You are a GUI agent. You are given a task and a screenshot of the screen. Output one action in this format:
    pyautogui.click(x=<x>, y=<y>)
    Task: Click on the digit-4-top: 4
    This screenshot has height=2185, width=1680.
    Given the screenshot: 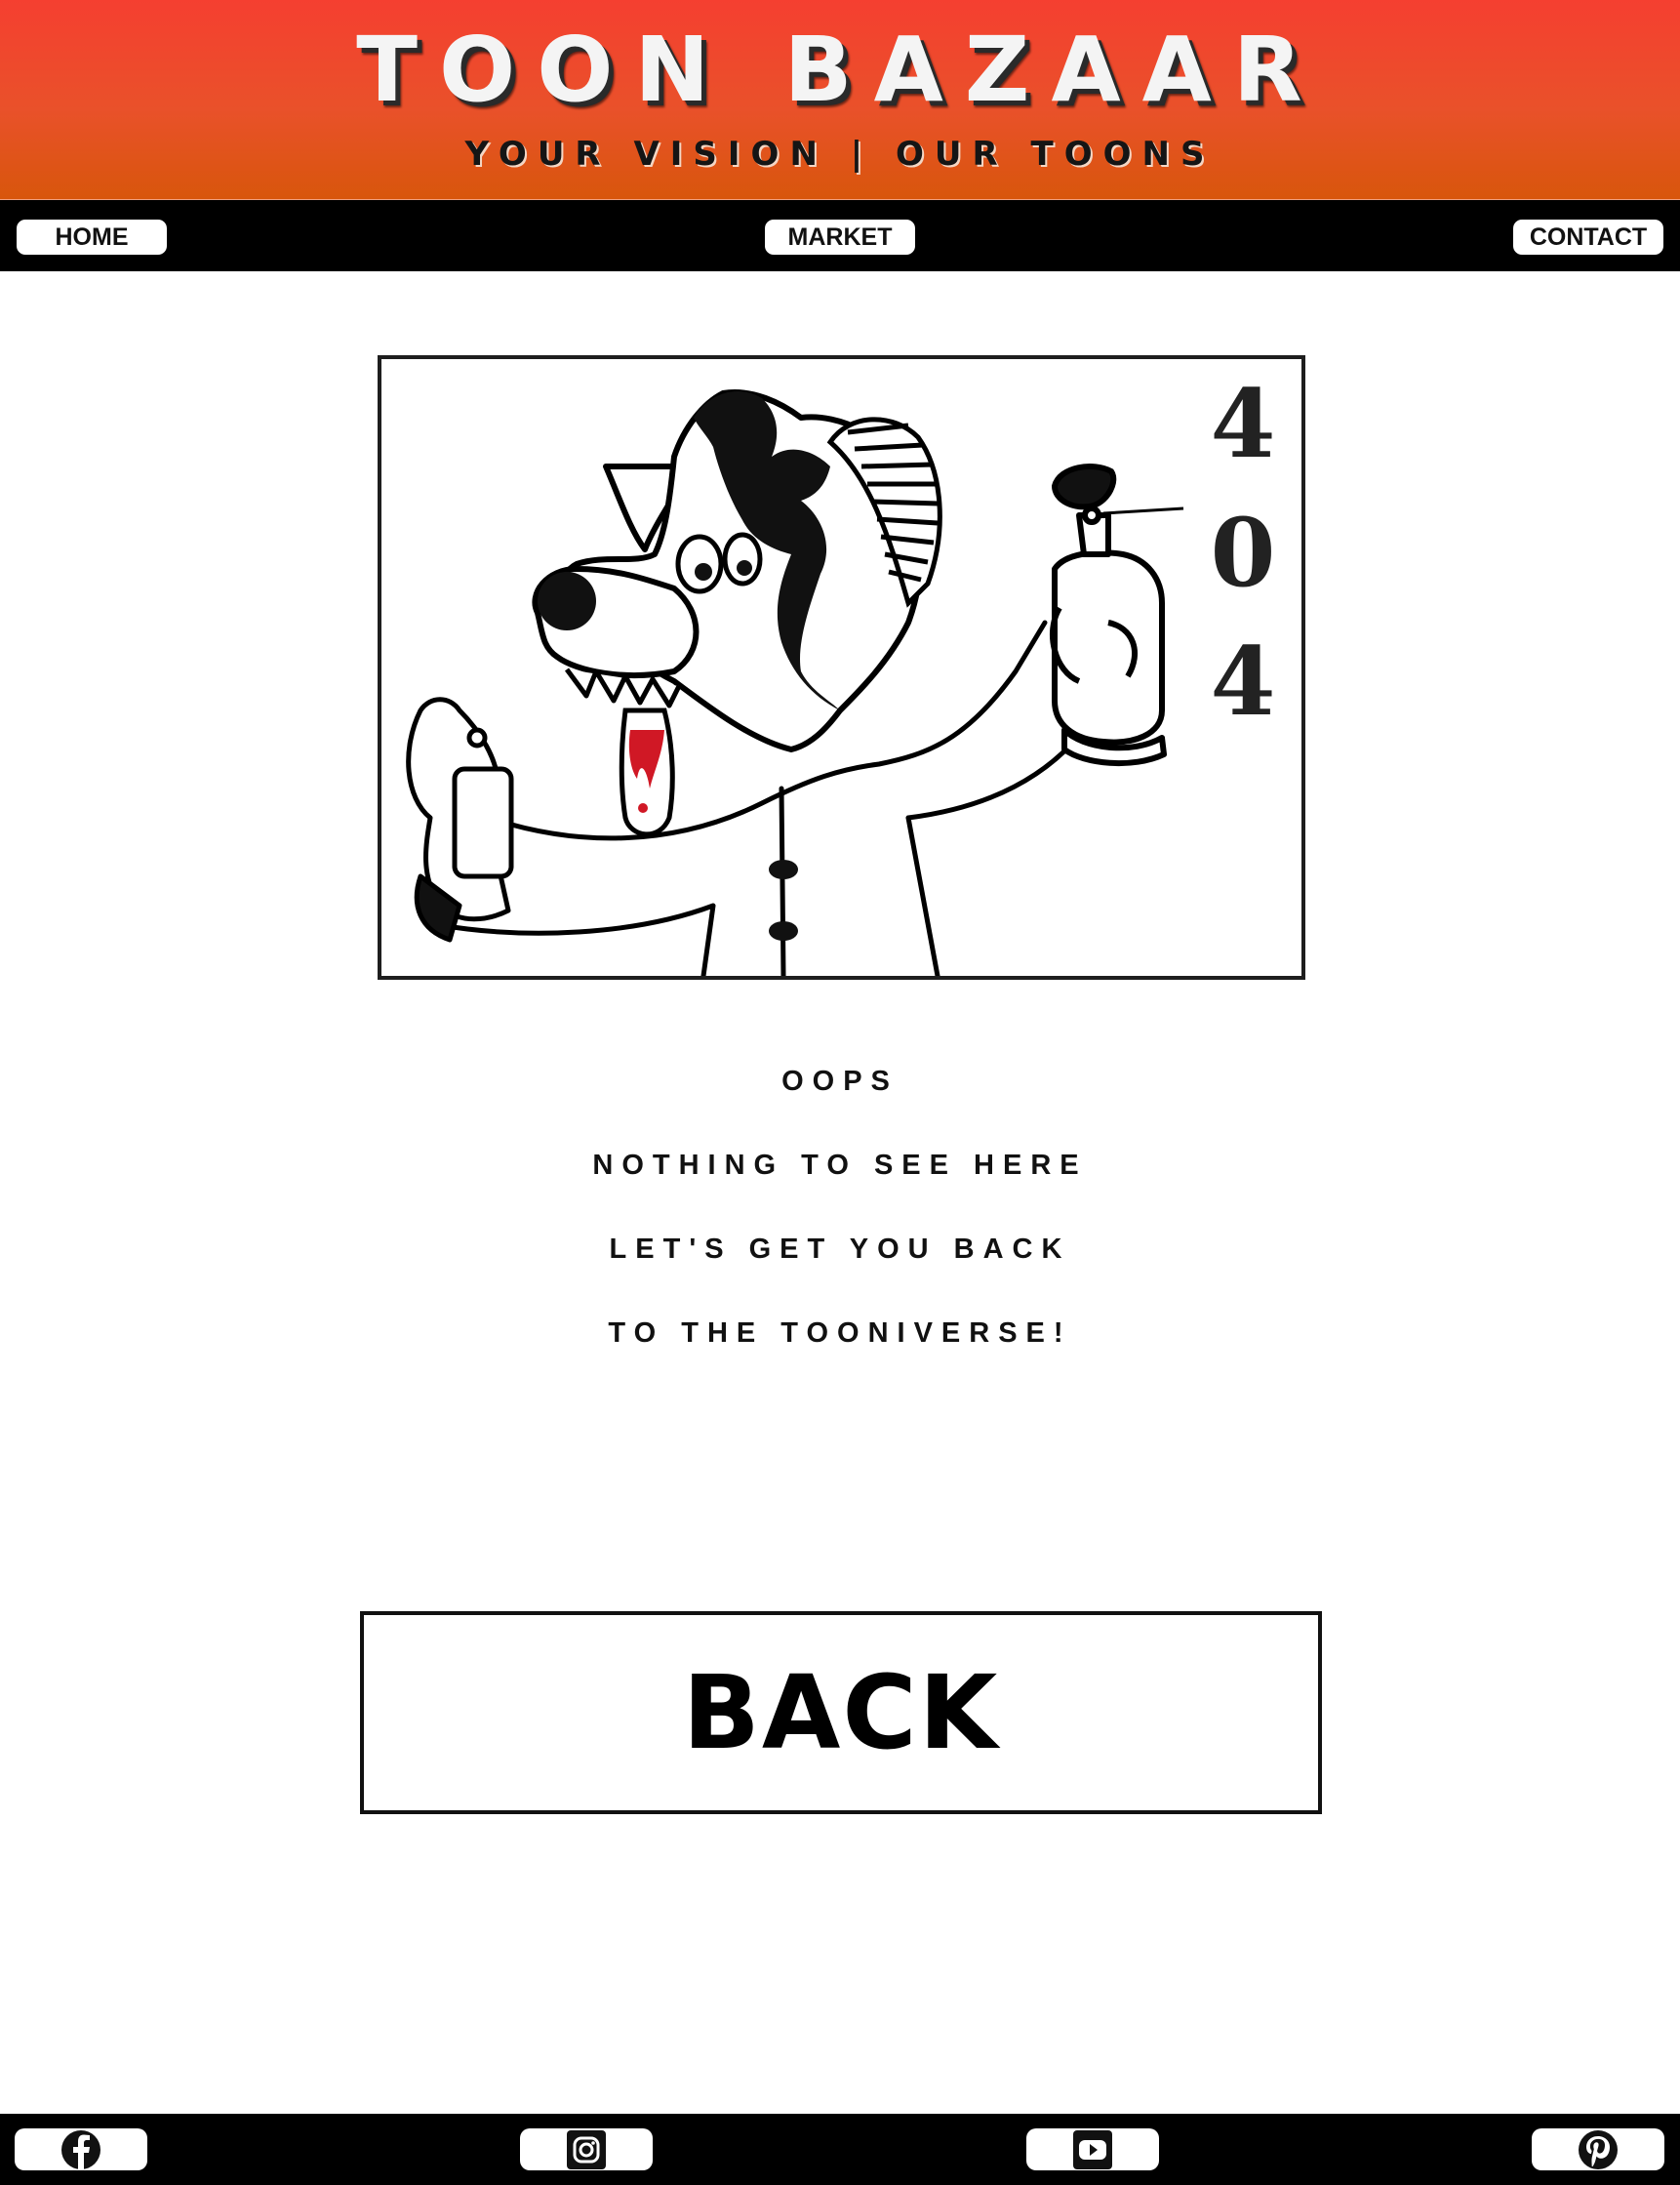 What is the action you would take?
    pyautogui.click(x=1243, y=424)
    